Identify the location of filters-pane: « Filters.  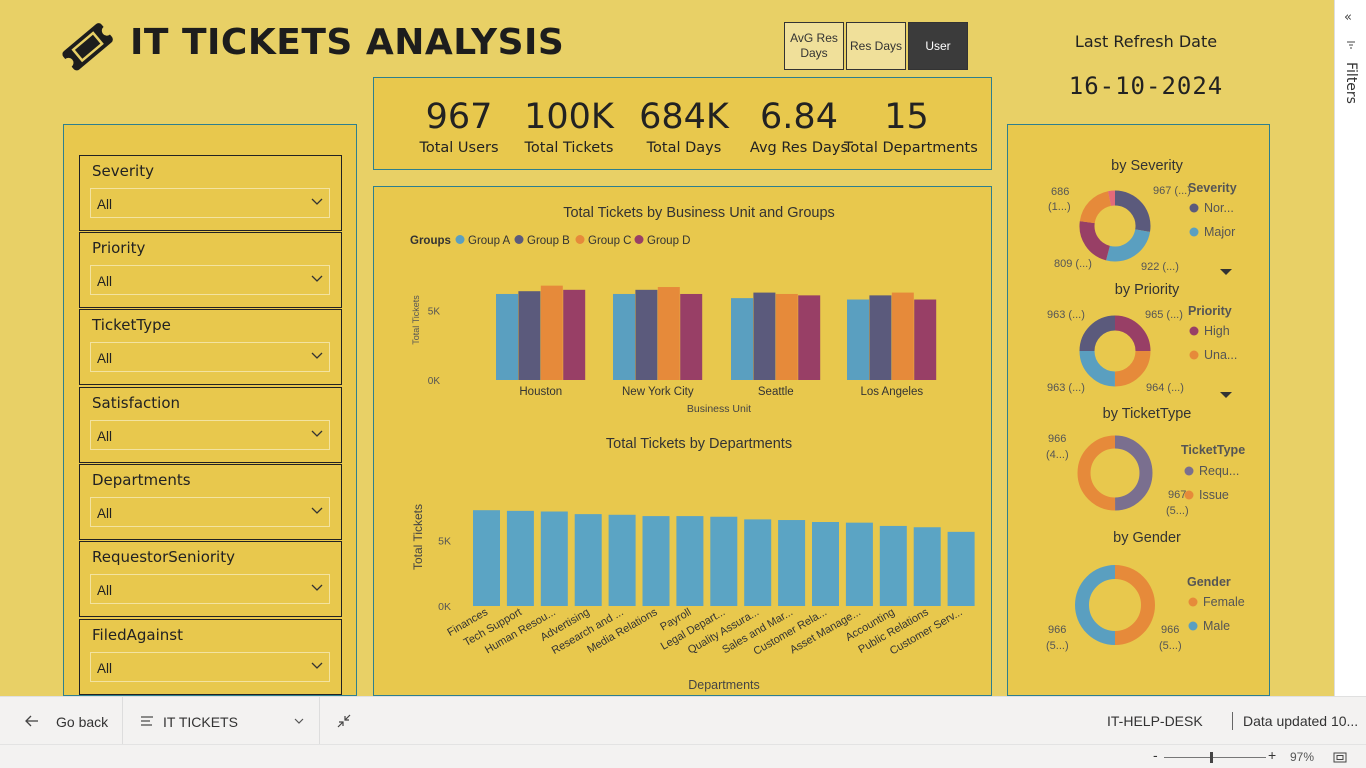
(1350, 348).